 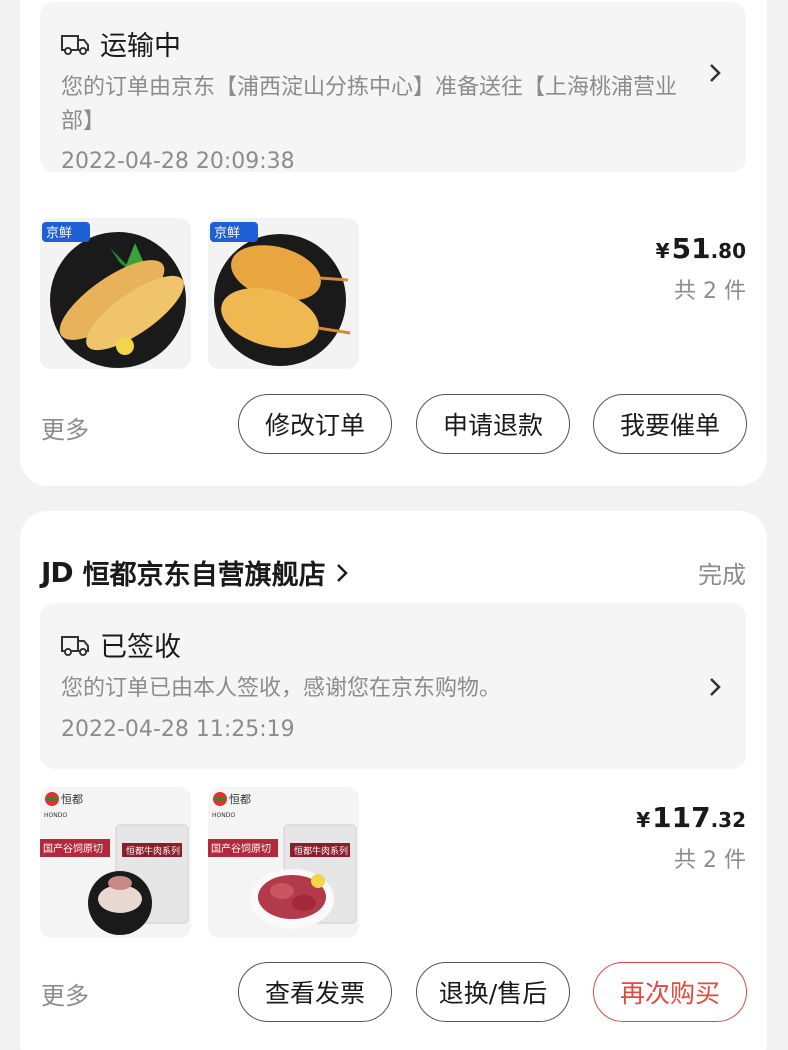 I want to click on order-status-label: 完成, so click(x=722, y=575).